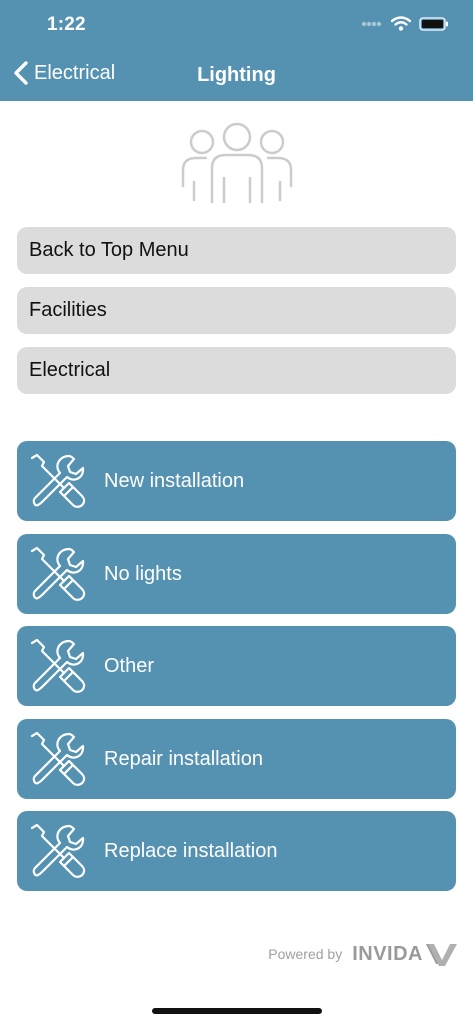 This screenshot has width=473, height=1024. What do you see at coordinates (236, 310) in the screenshot?
I see `breadcrumb-facilities-button: Facilities` at bounding box center [236, 310].